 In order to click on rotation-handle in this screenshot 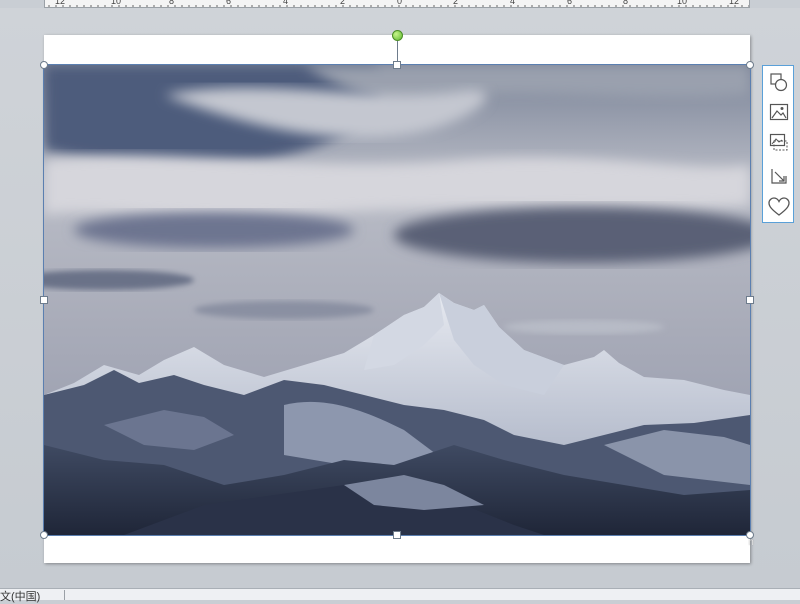, I will do `click(397, 35)`.